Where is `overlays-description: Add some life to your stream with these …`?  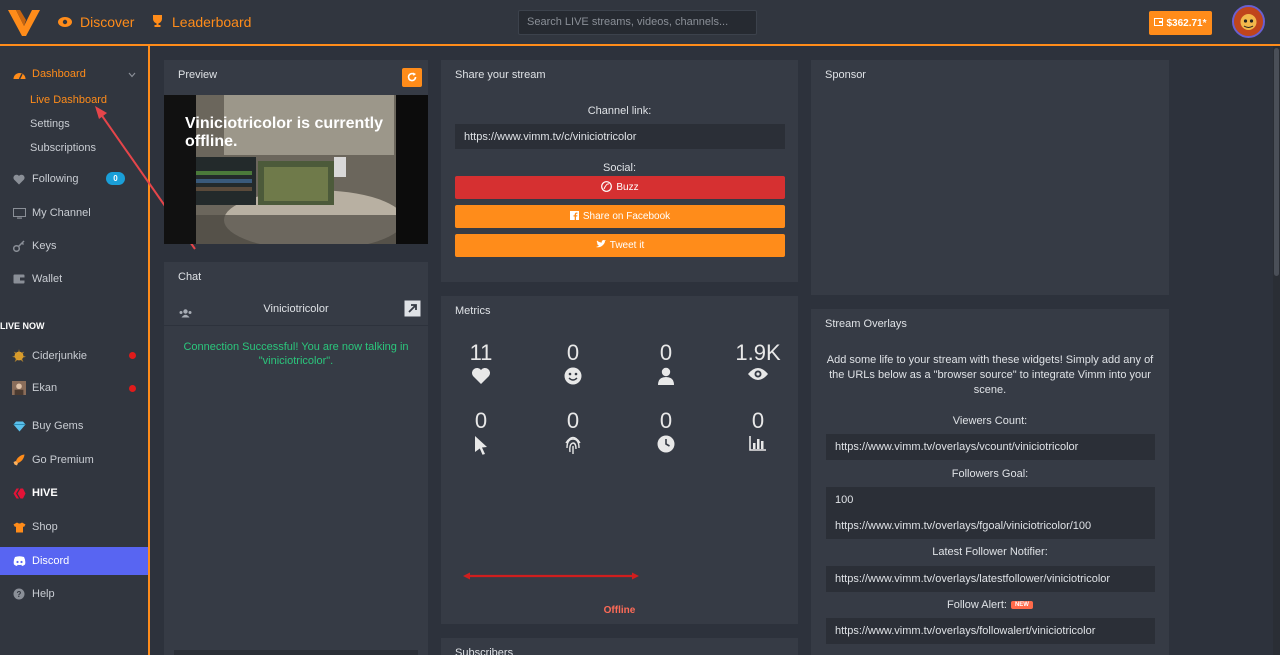
overlays-description: Add some life to your stream with these … is located at coordinates (990, 375).